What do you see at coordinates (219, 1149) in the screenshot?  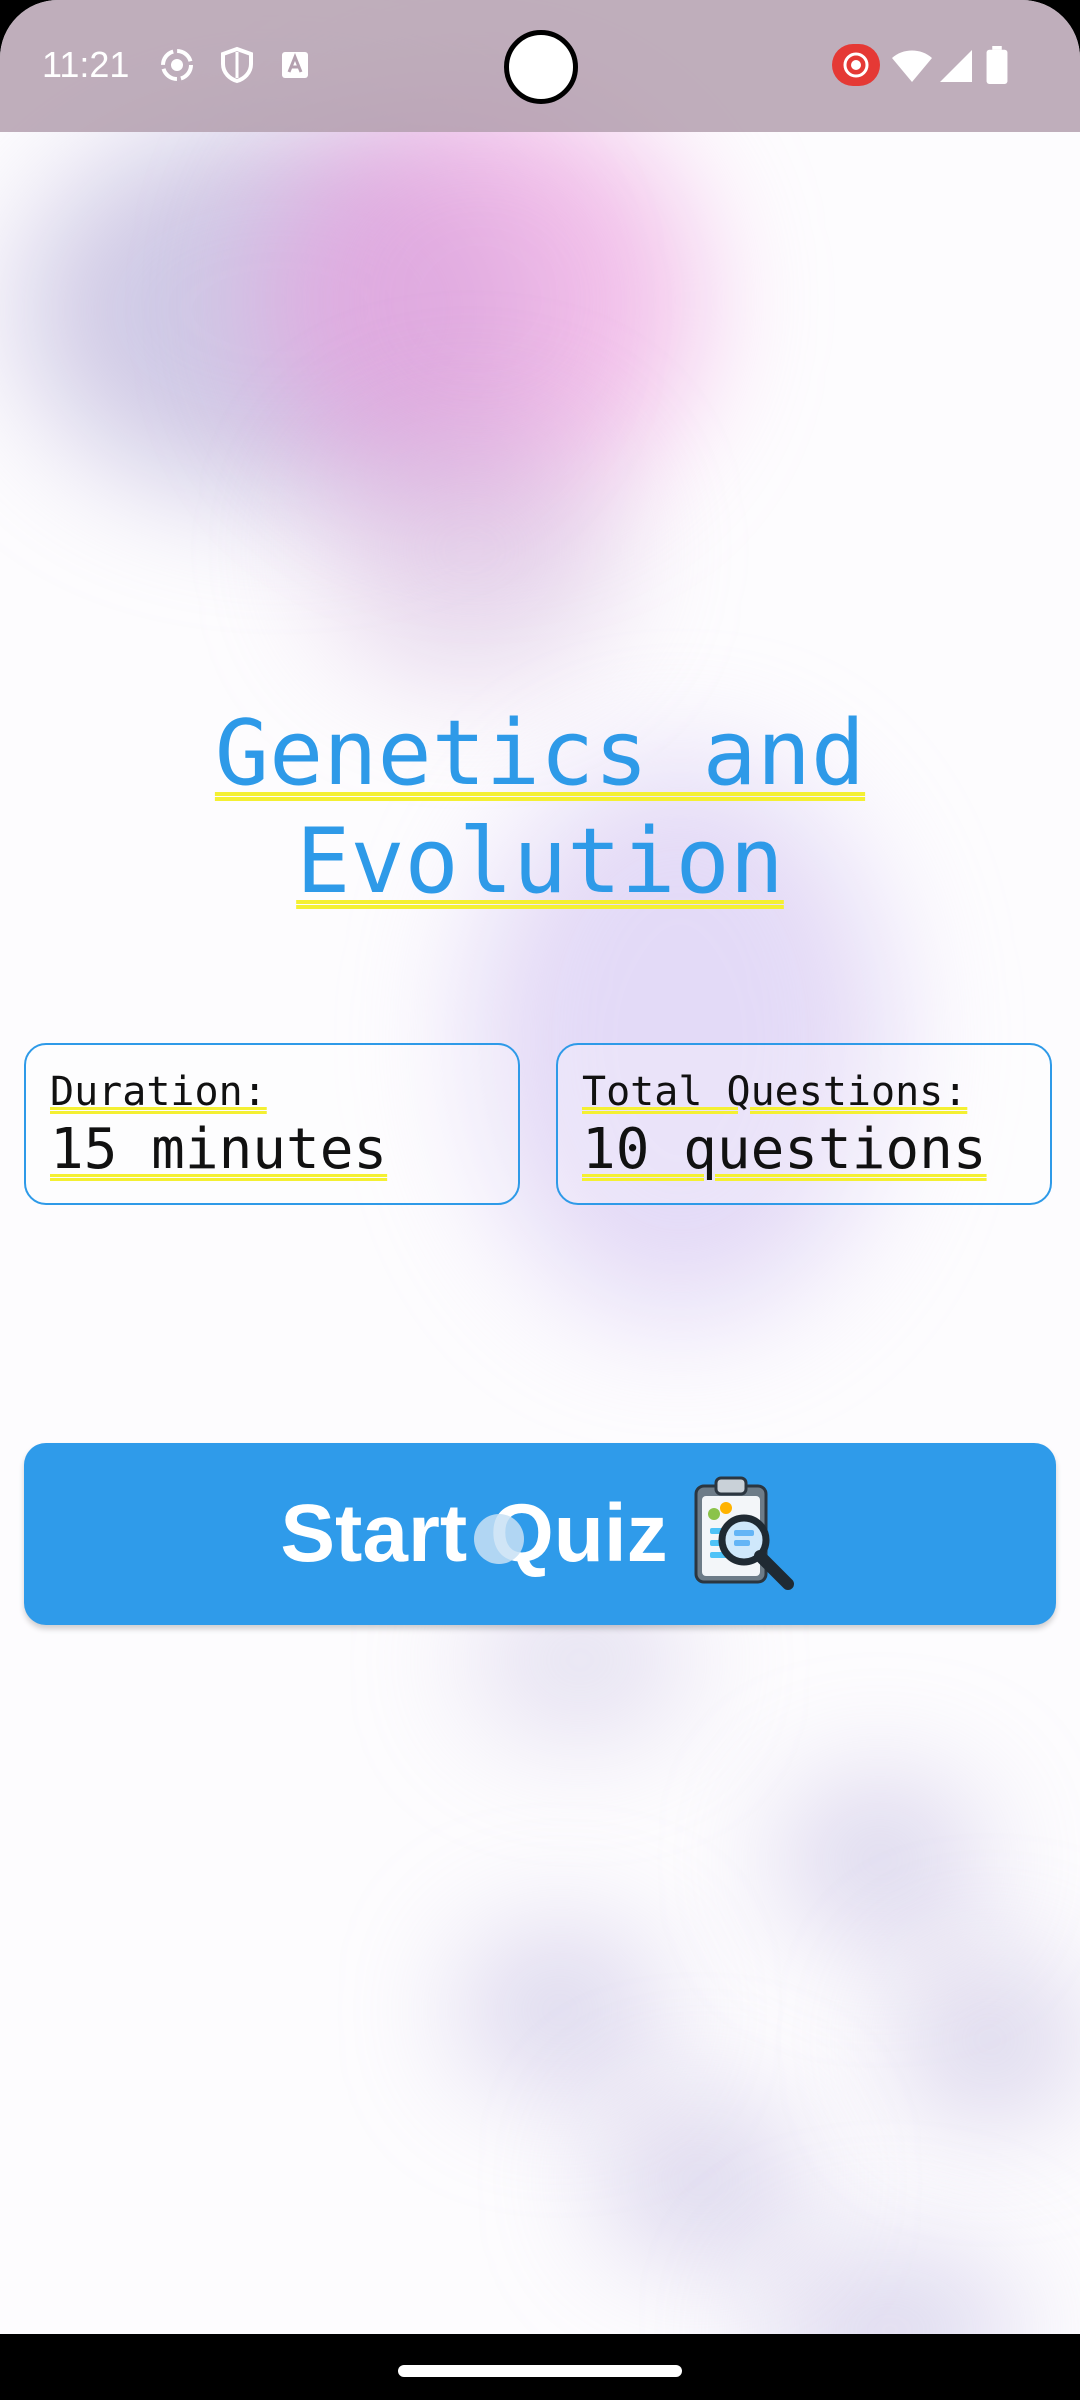 I see `duration-value: 15 minutes` at bounding box center [219, 1149].